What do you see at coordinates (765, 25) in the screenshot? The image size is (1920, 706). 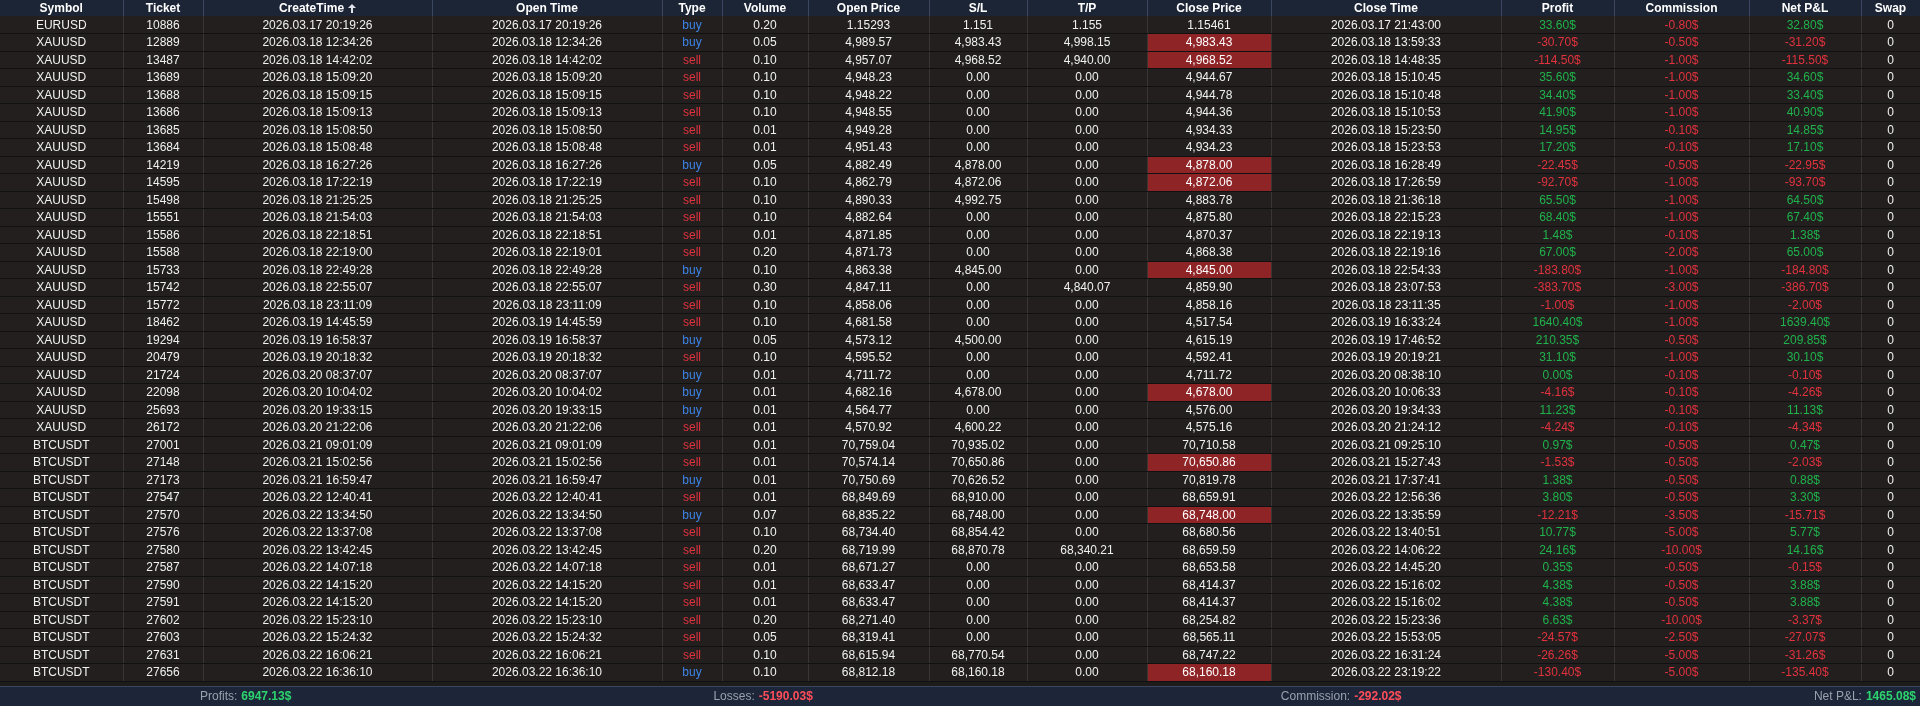 I see `table-cell: 0.20` at bounding box center [765, 25].